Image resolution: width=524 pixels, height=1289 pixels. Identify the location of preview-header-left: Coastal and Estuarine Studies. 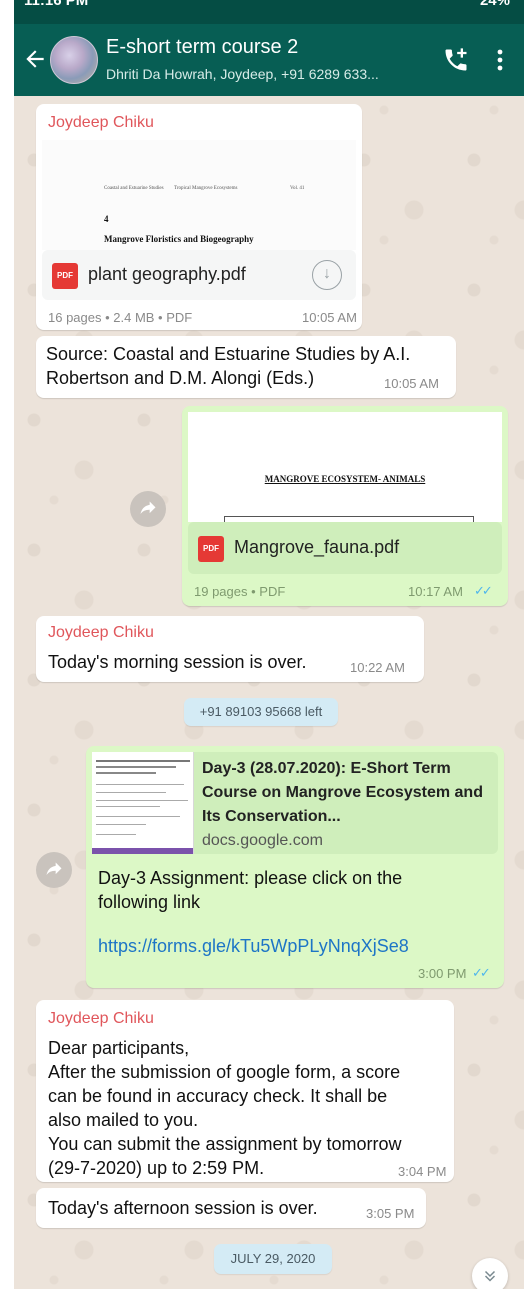
(134, 188).